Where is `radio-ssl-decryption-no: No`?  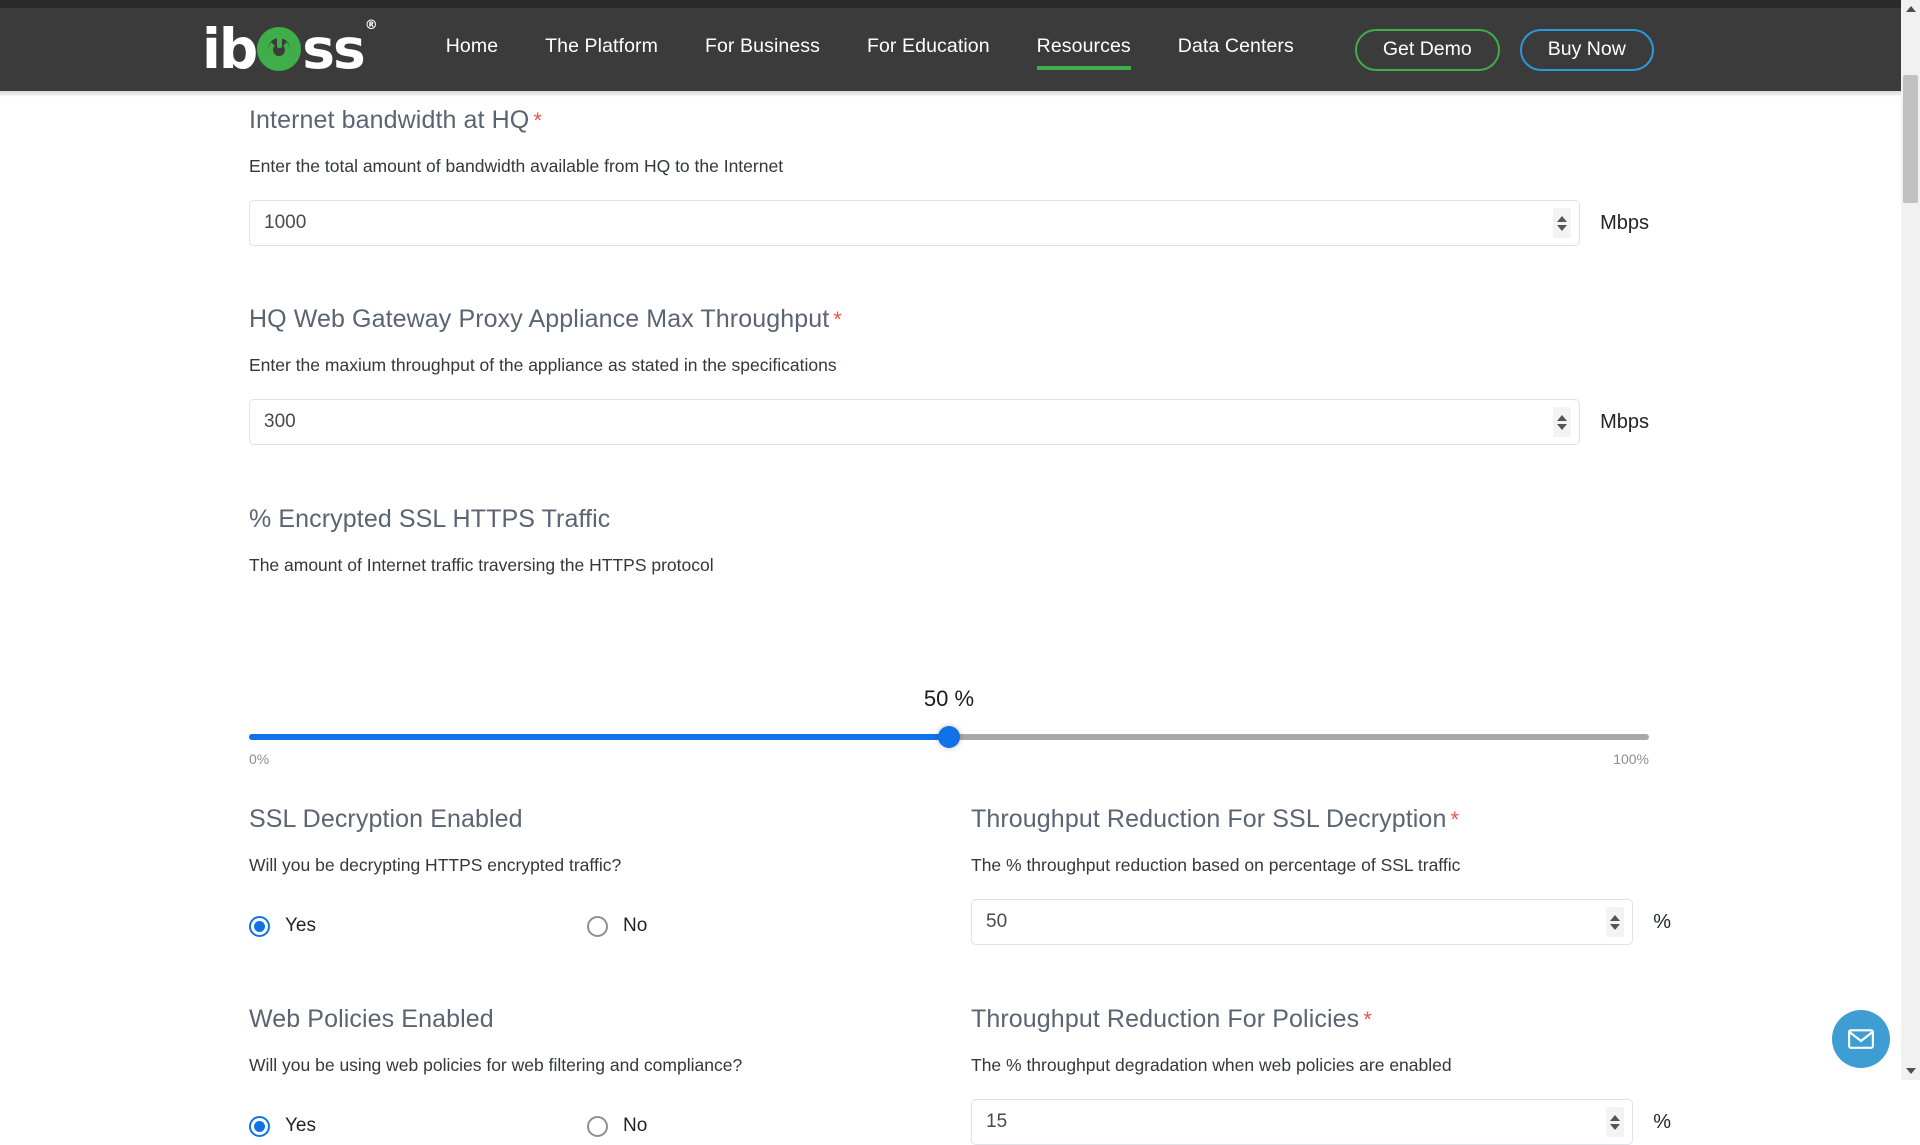
radio-ssl-decryption-no: No is located at coordinates (617, 926).